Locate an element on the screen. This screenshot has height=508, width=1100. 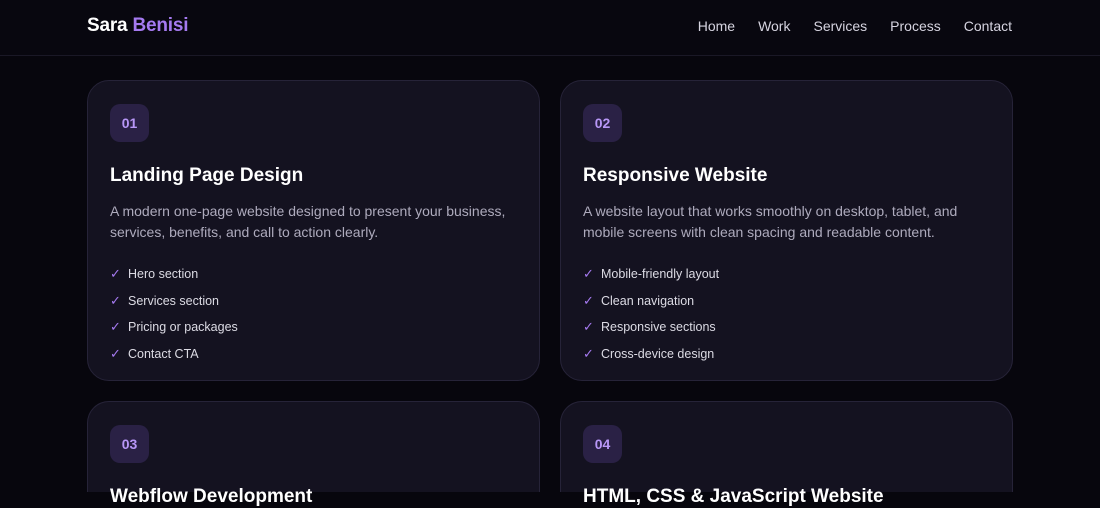
card-title: Responsive Website is located at coordinates (675, 175).